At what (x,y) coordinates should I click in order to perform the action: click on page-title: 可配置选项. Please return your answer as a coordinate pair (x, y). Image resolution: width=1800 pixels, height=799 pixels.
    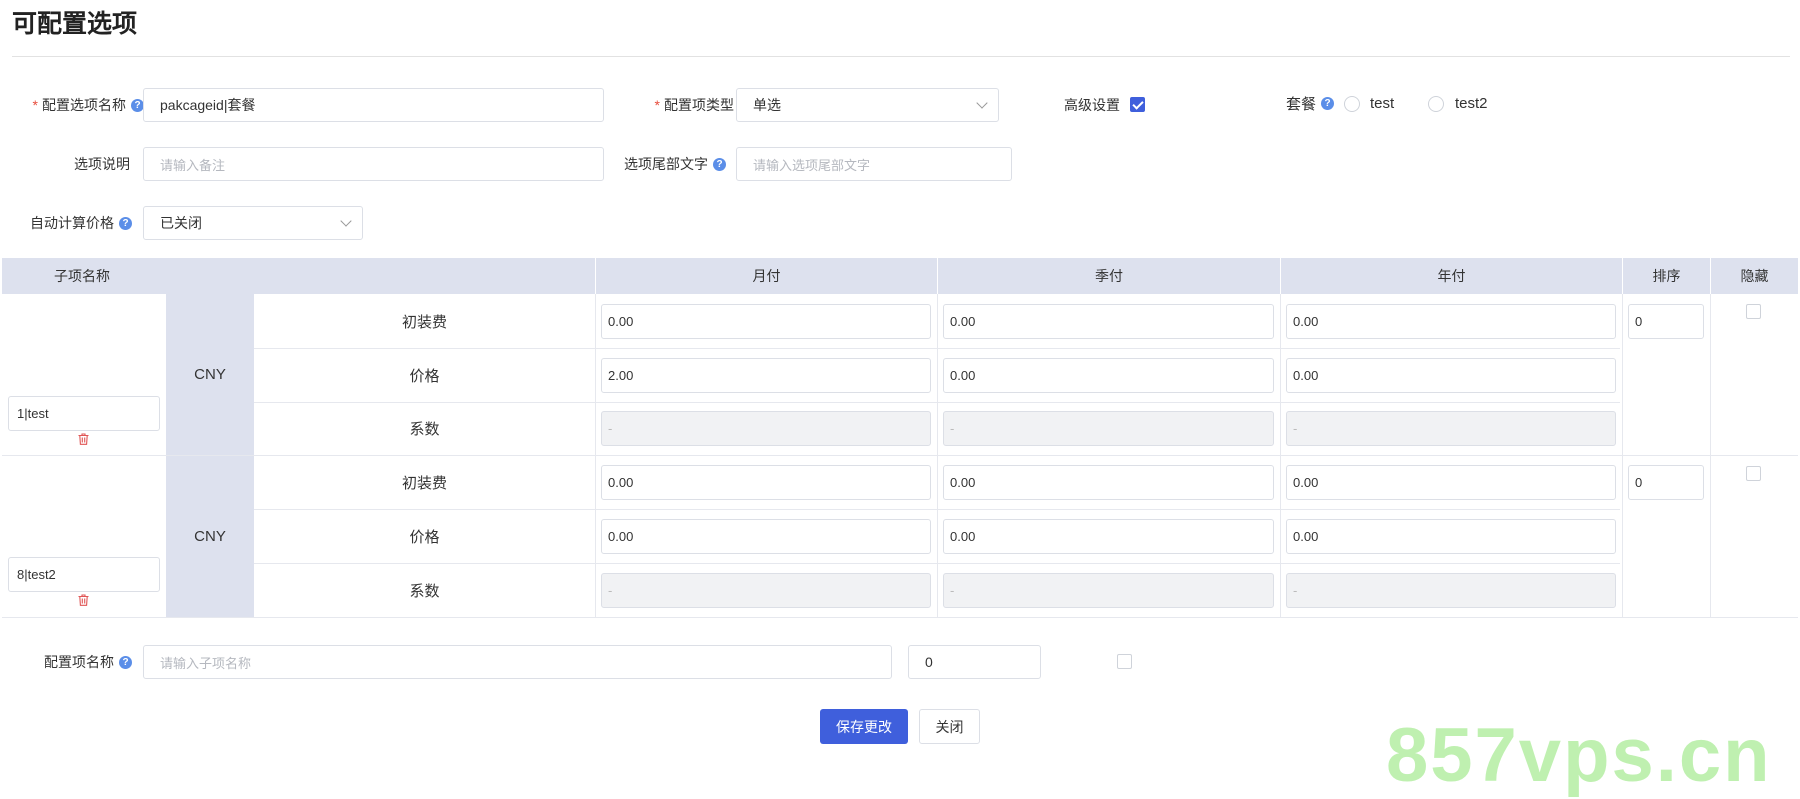
    Looking at the image, I should click on (75, 24).